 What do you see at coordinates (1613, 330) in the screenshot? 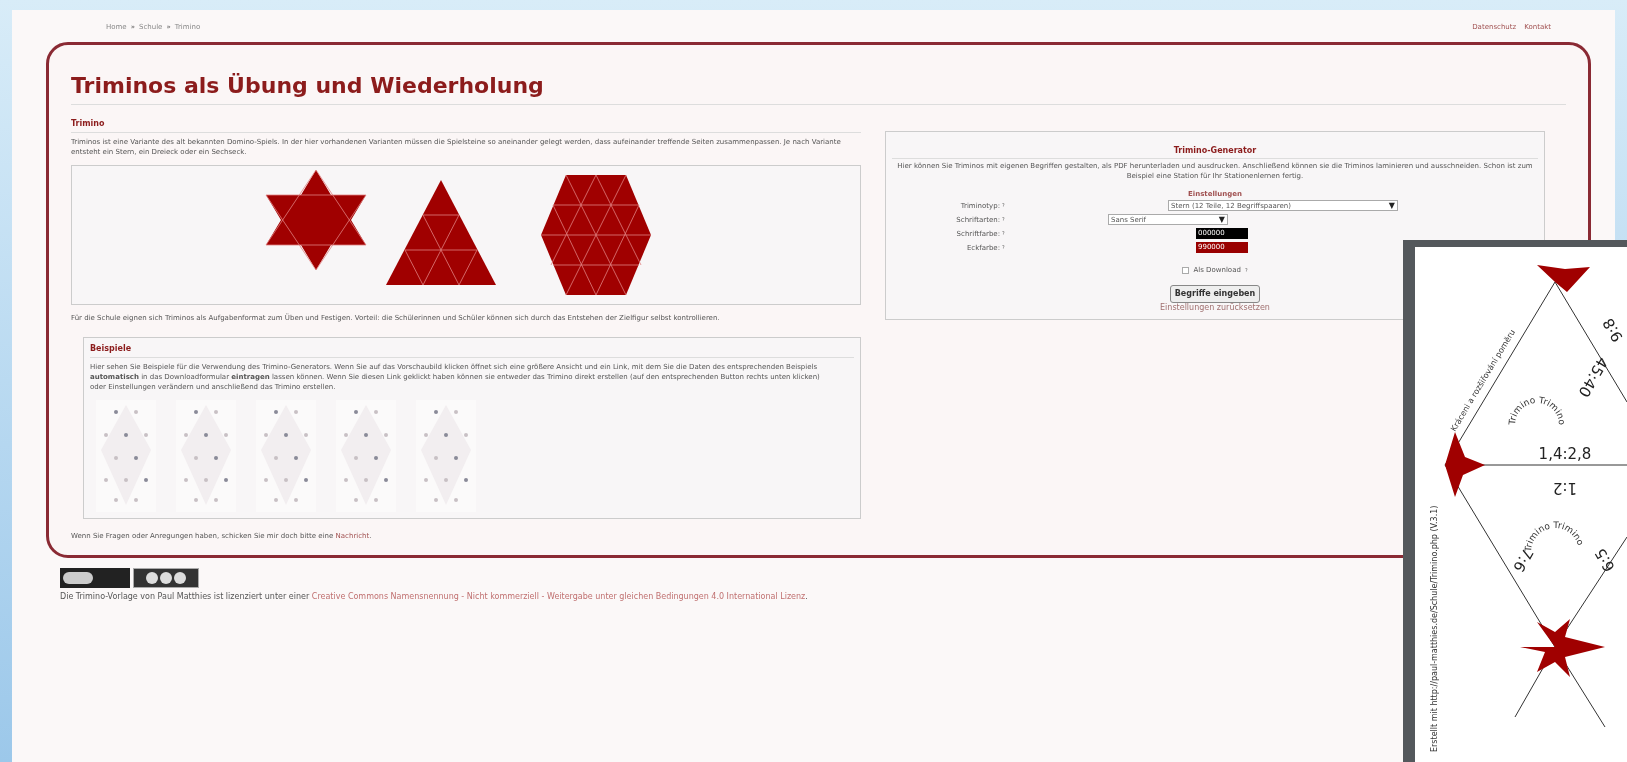
I see `tile-label: 9:8` at bounding box center [1613, 330].